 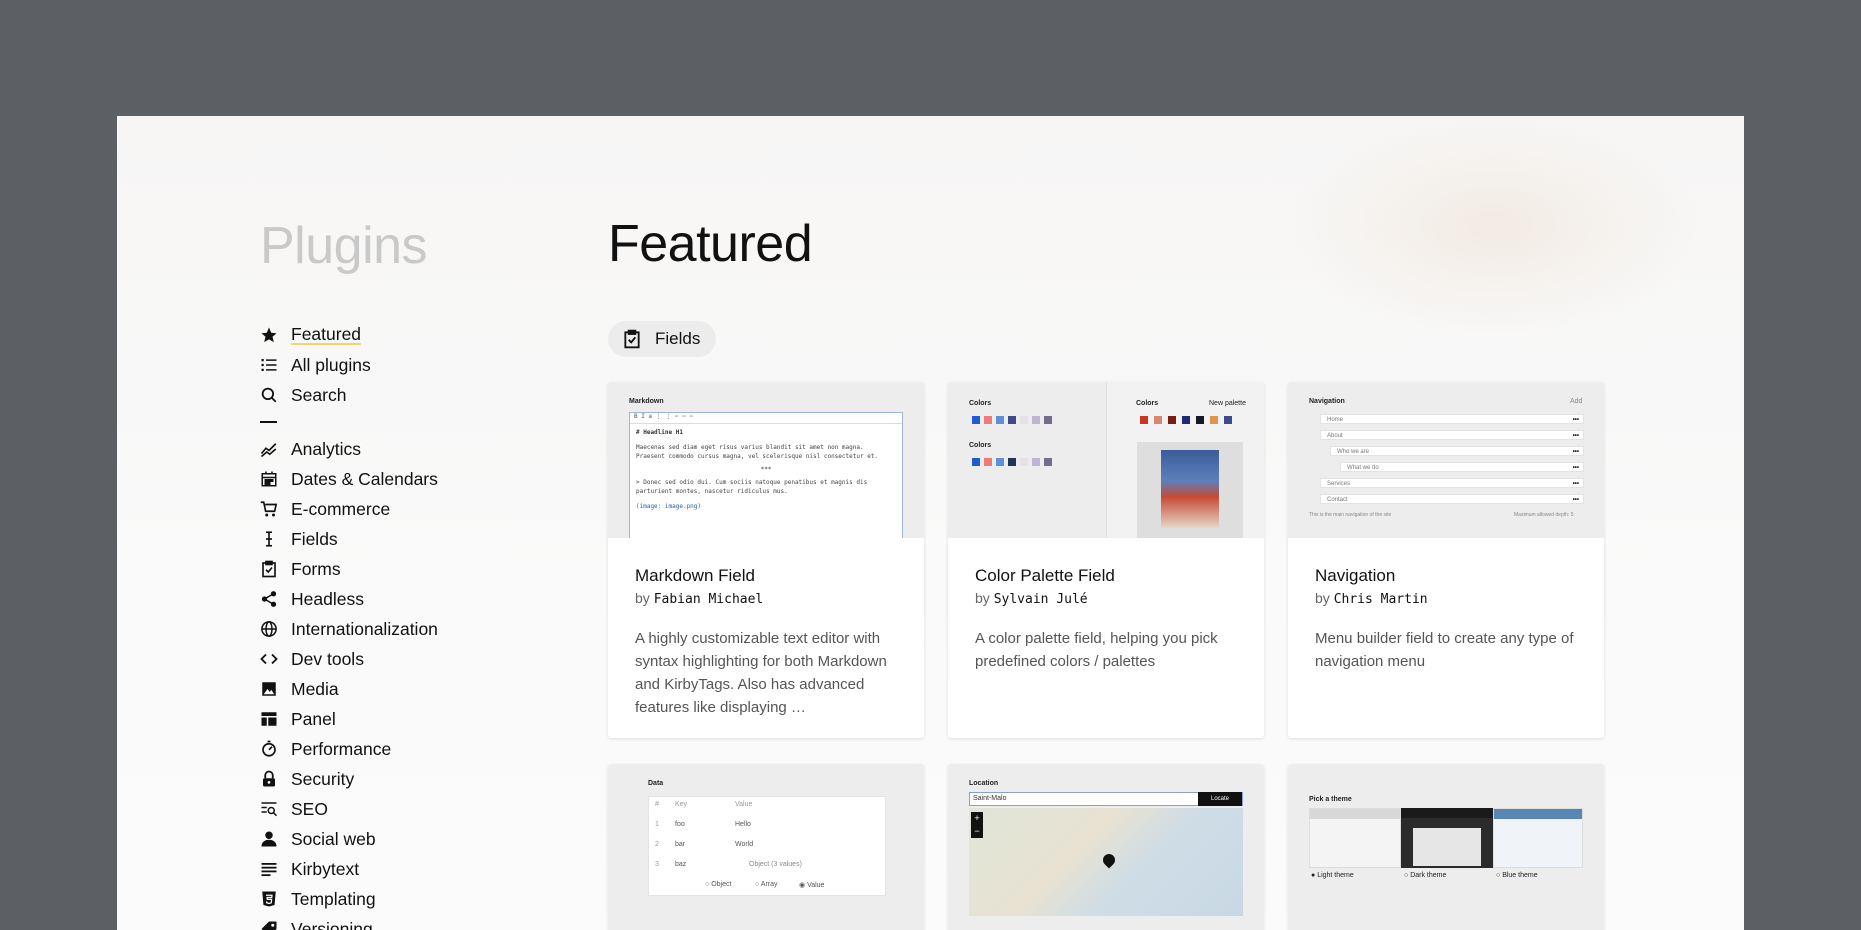 I want to click on image-icon, so click(x=269, y=689).